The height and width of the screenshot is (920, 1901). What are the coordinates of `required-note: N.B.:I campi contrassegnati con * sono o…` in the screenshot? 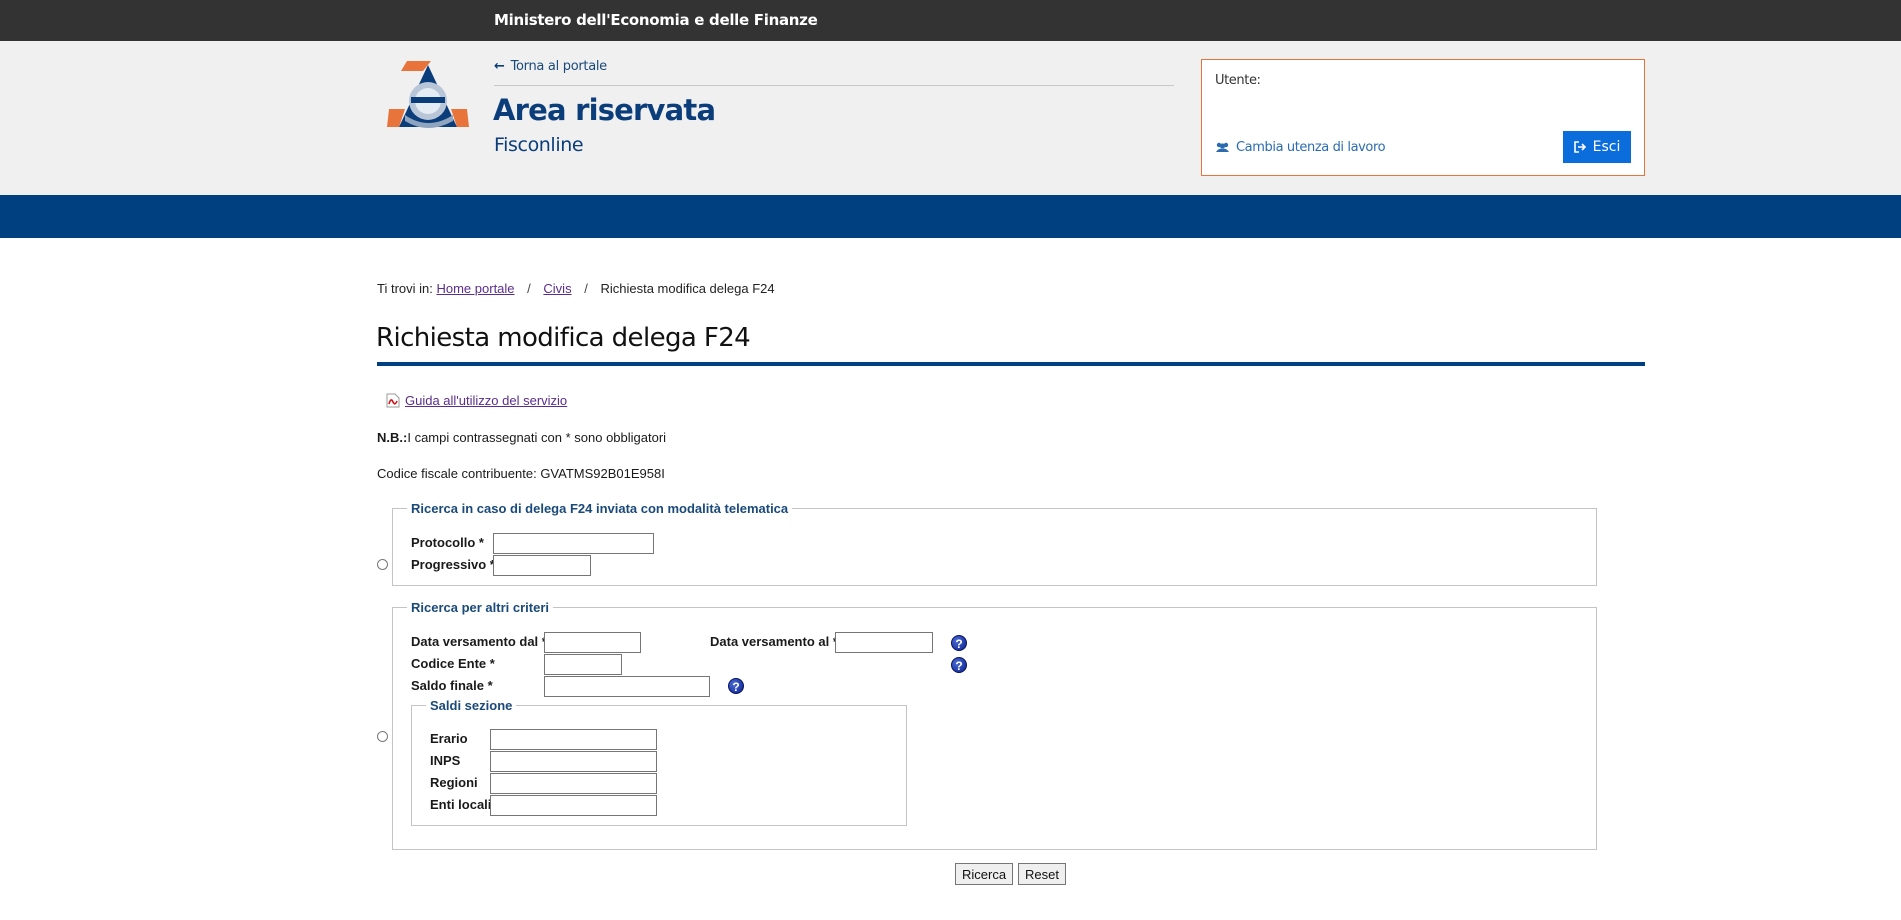 It's located at (521, 437).